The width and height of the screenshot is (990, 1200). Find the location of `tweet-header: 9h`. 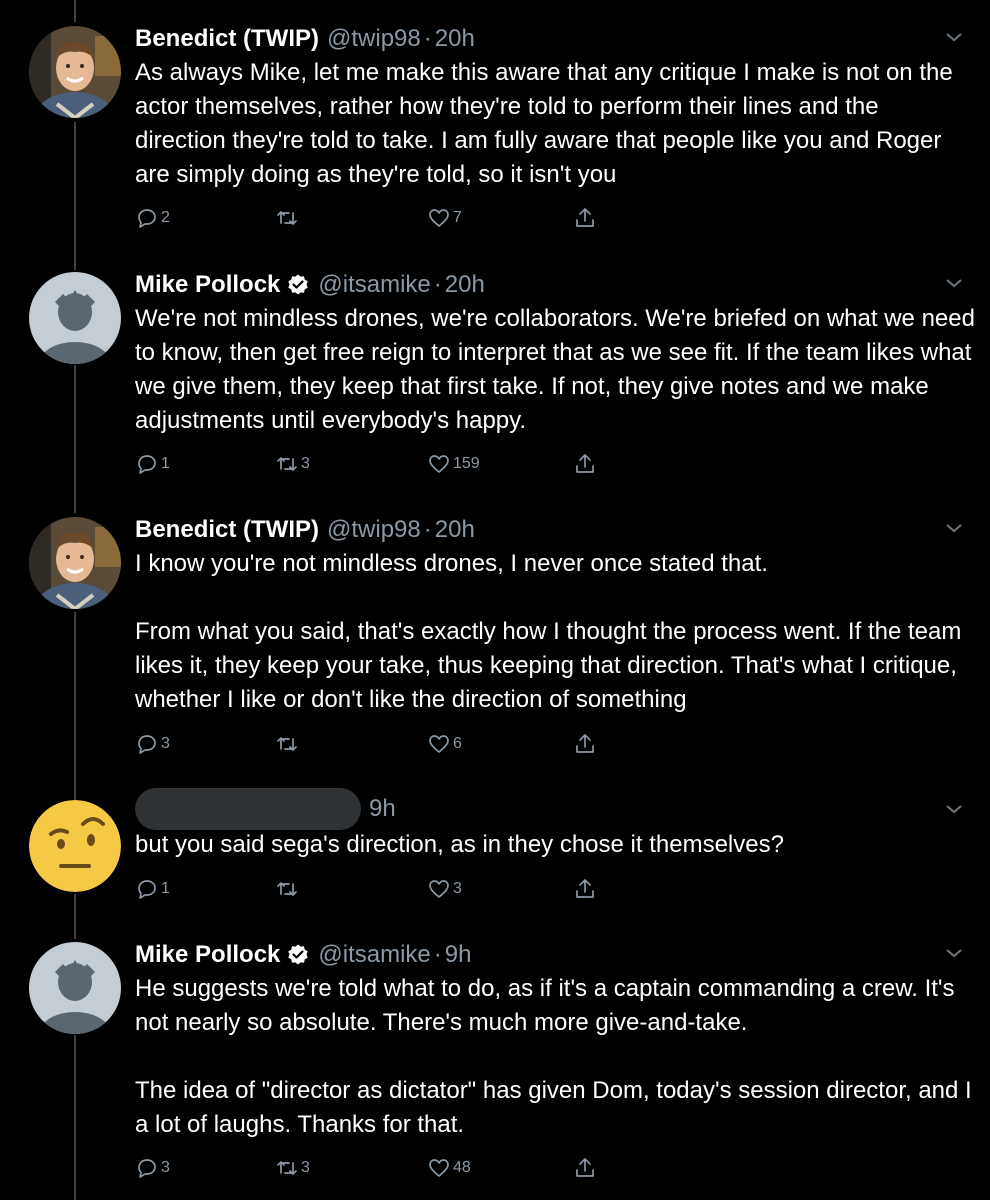

tweet-header: 9h is located at coordinates (265, 809).